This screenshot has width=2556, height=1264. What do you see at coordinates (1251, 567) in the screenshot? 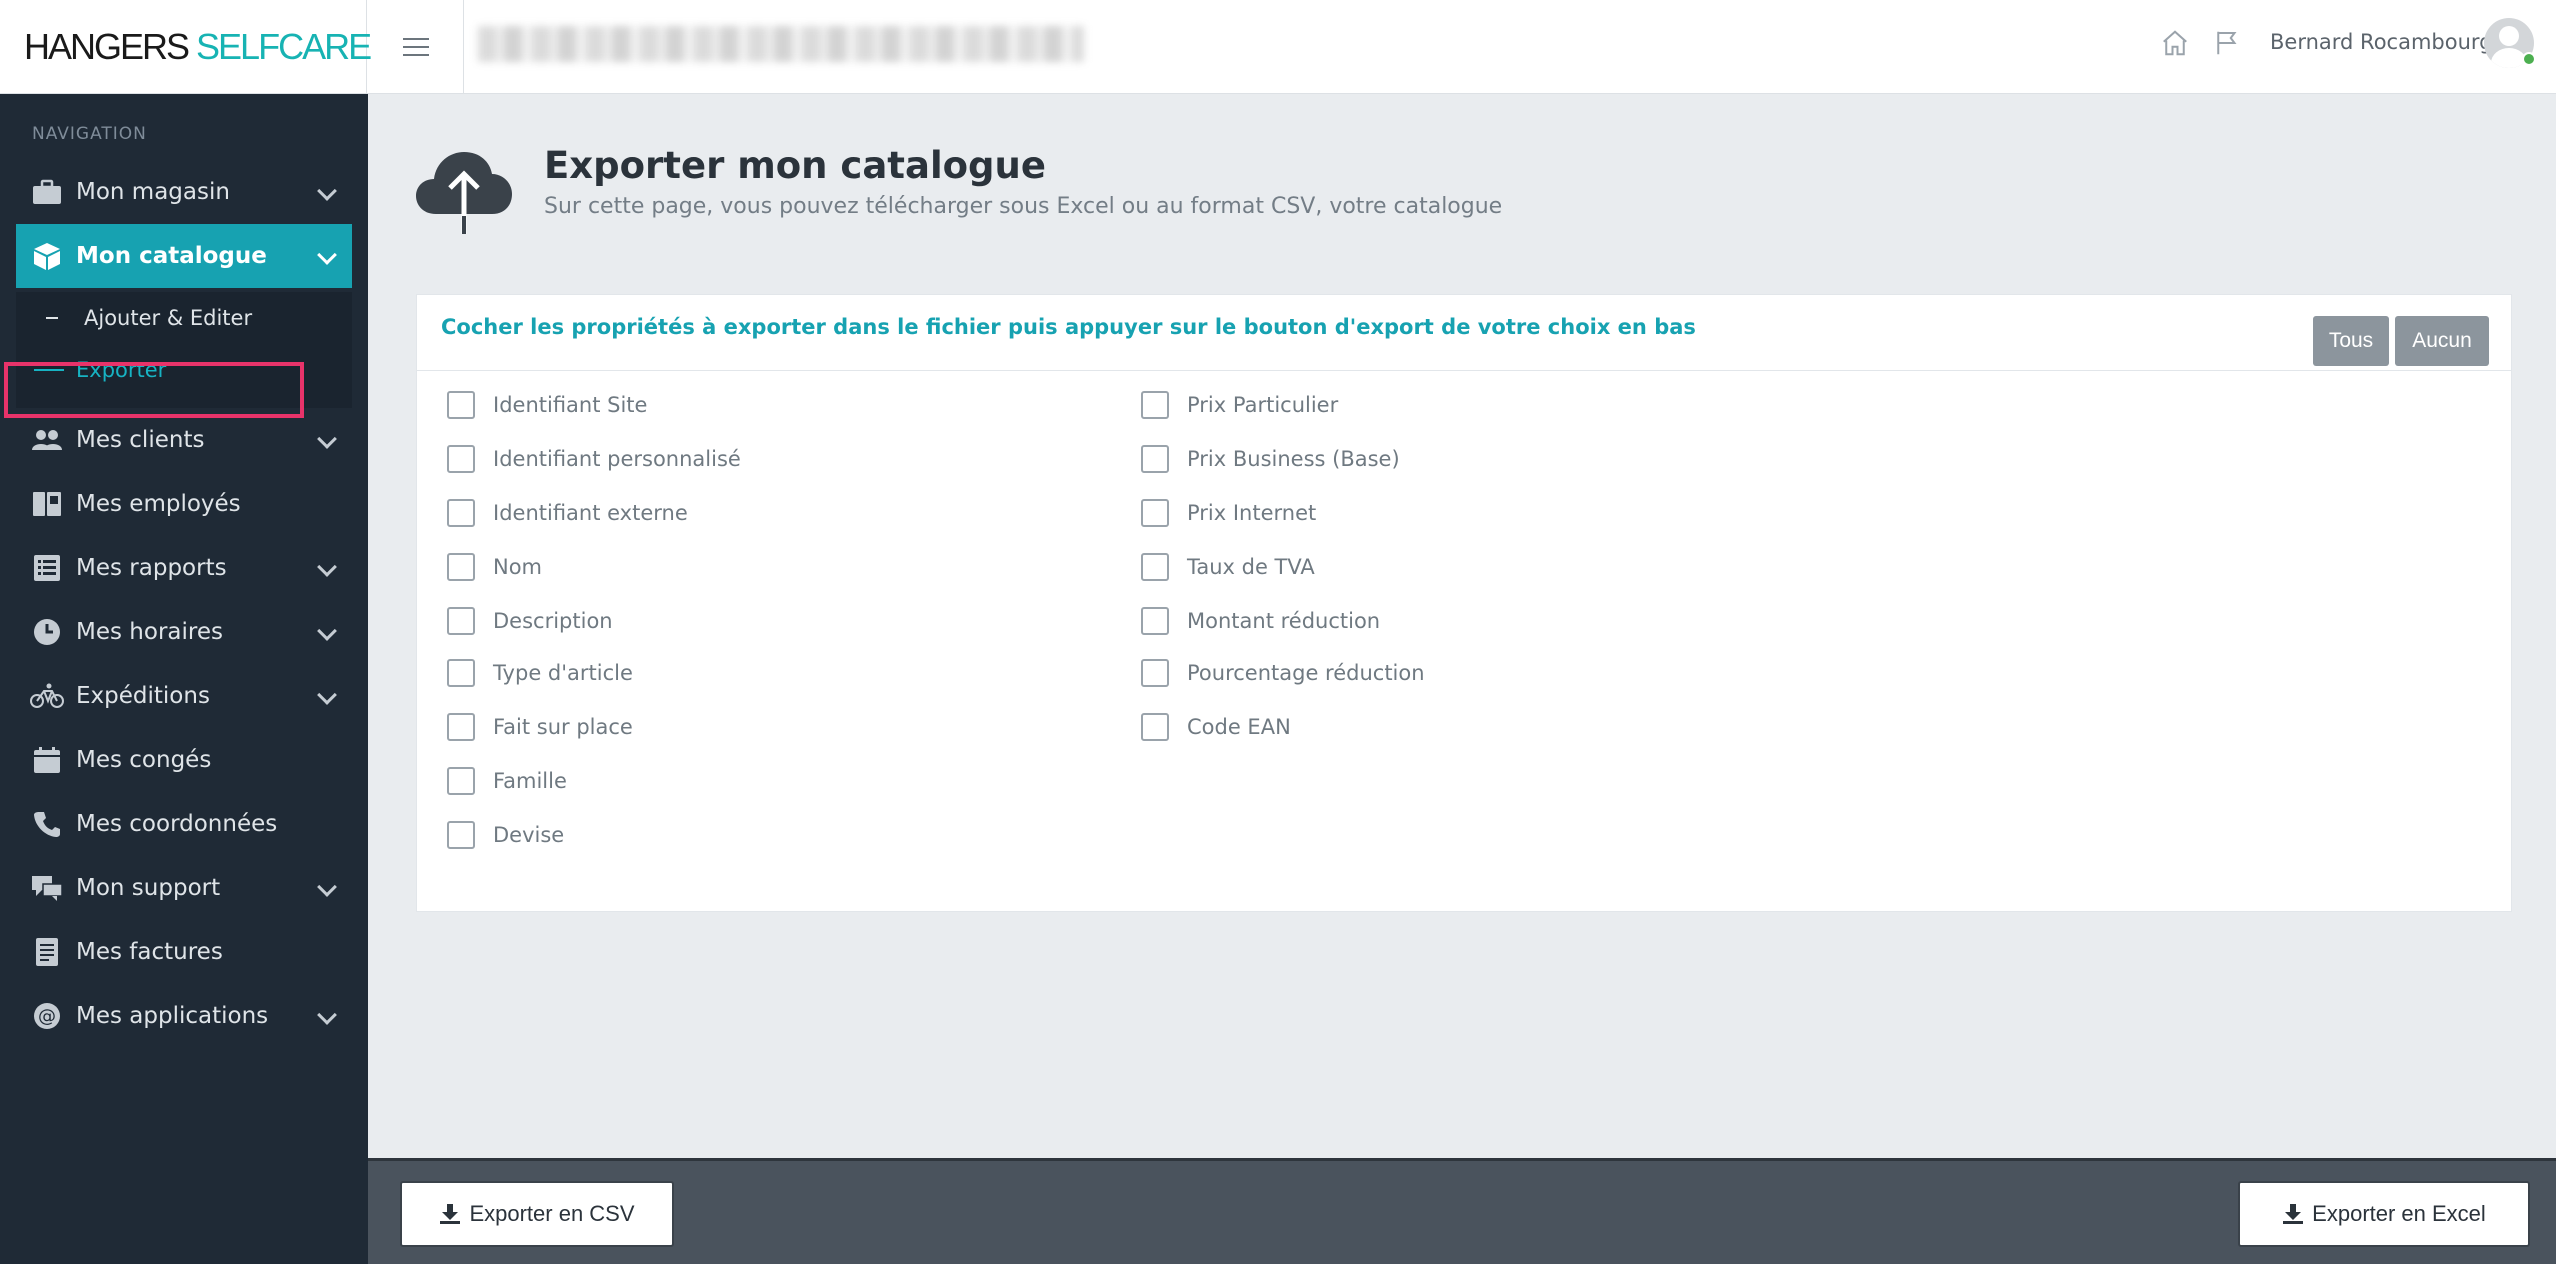
I see `option-label: Taux de TVA` at bounding box center [1251, 567].